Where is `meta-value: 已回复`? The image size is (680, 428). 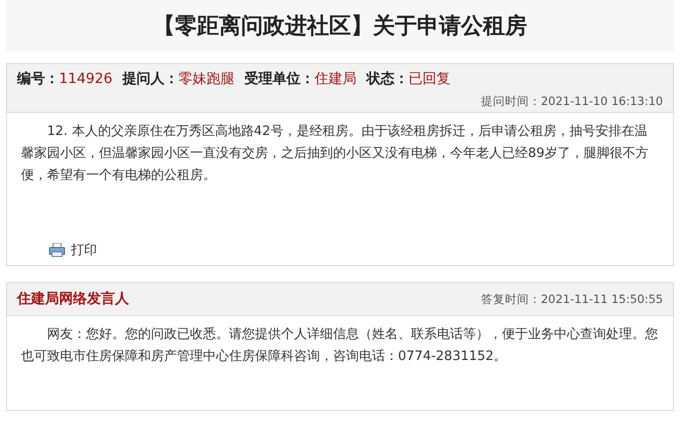
meta-value: 已回复 is located at coordinates (429, 79).